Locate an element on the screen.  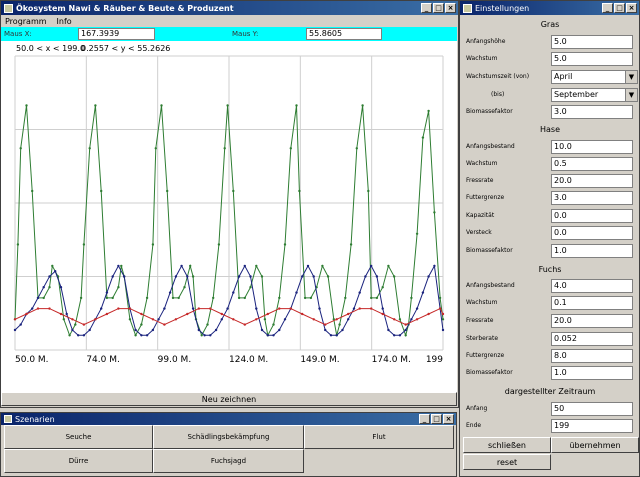
hare-label: Kapazität is located at coordinates (480, 215).